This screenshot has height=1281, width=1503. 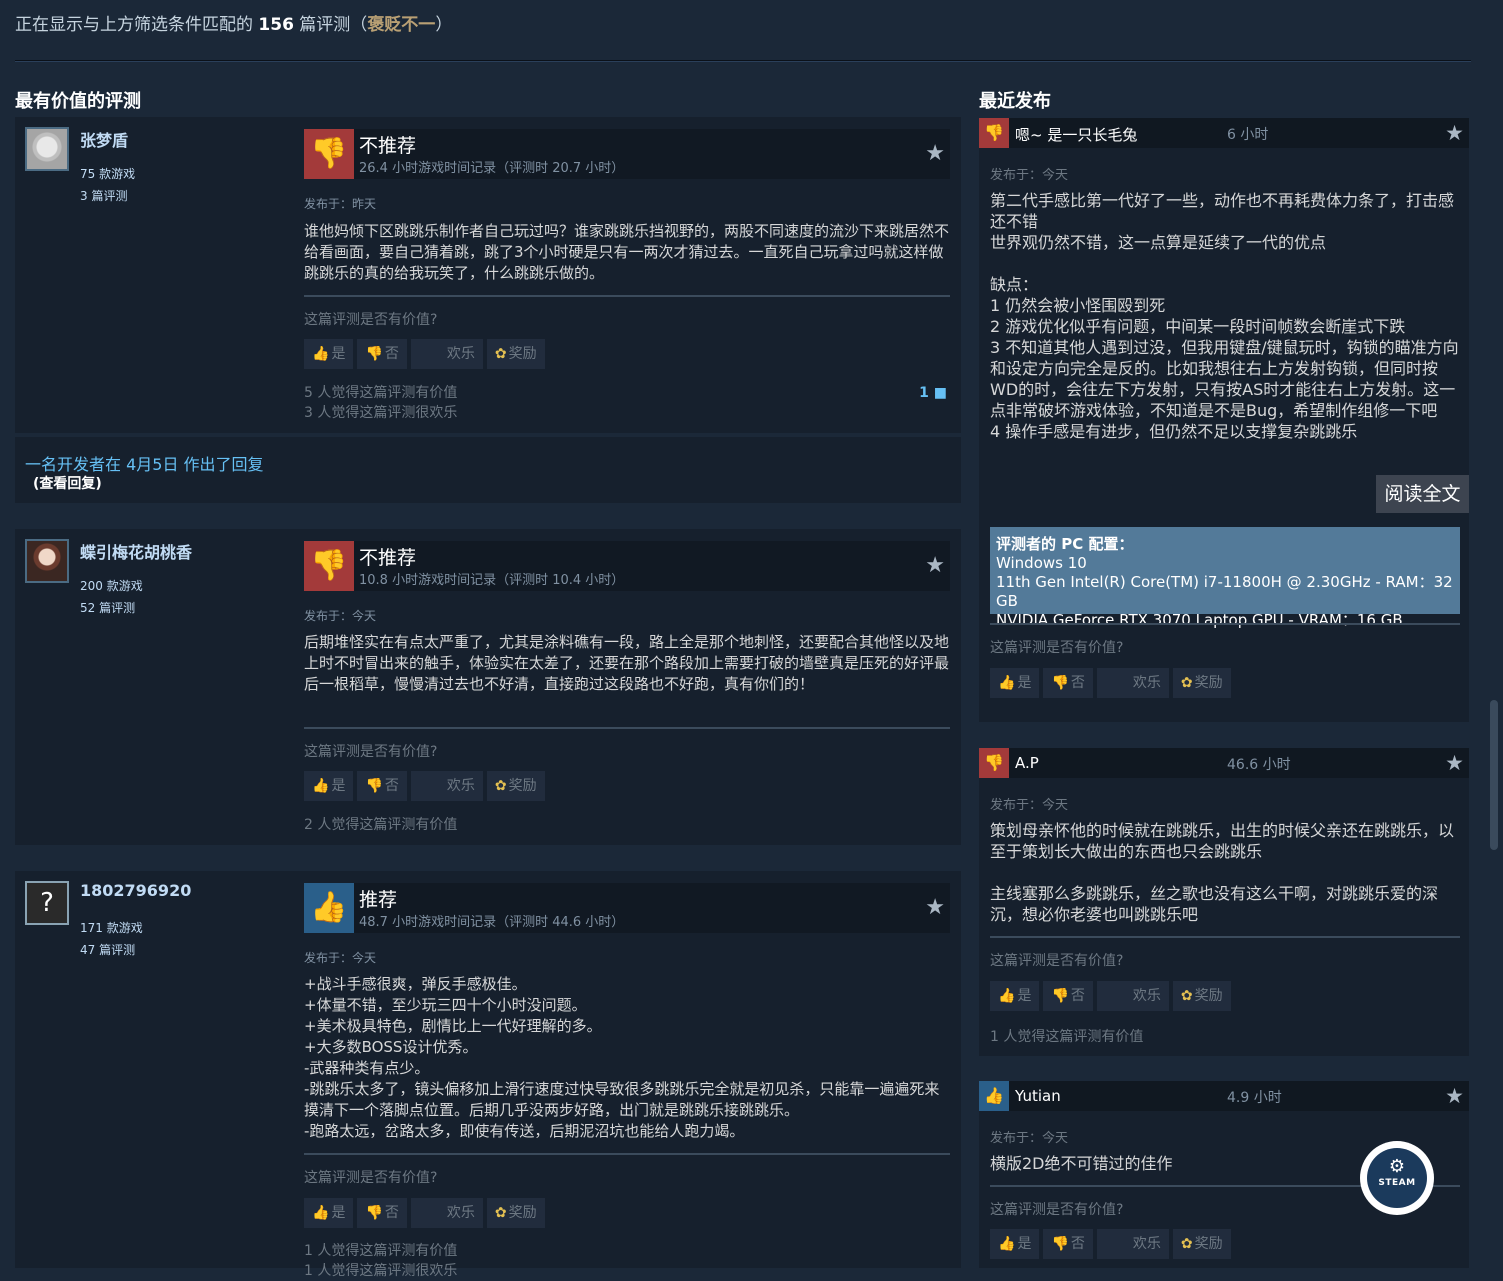 What do you see at coordinates (136, 551) in the screenshot?
I see `author-name: 蝶引梅花胡桃香` at bounding box center [136, 551].